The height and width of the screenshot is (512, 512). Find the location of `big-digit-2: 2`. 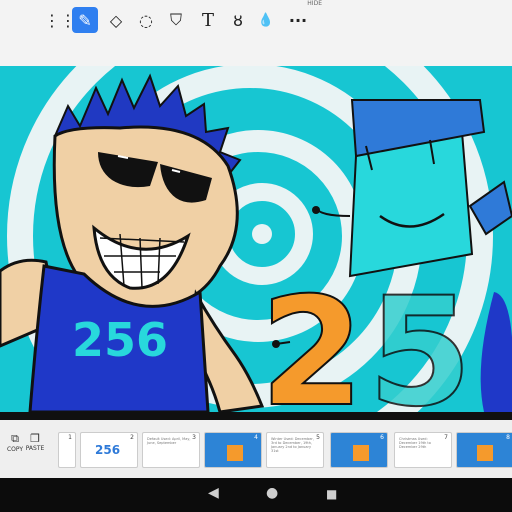

big-digit-2: 2 is located at coordinates (312, 339).